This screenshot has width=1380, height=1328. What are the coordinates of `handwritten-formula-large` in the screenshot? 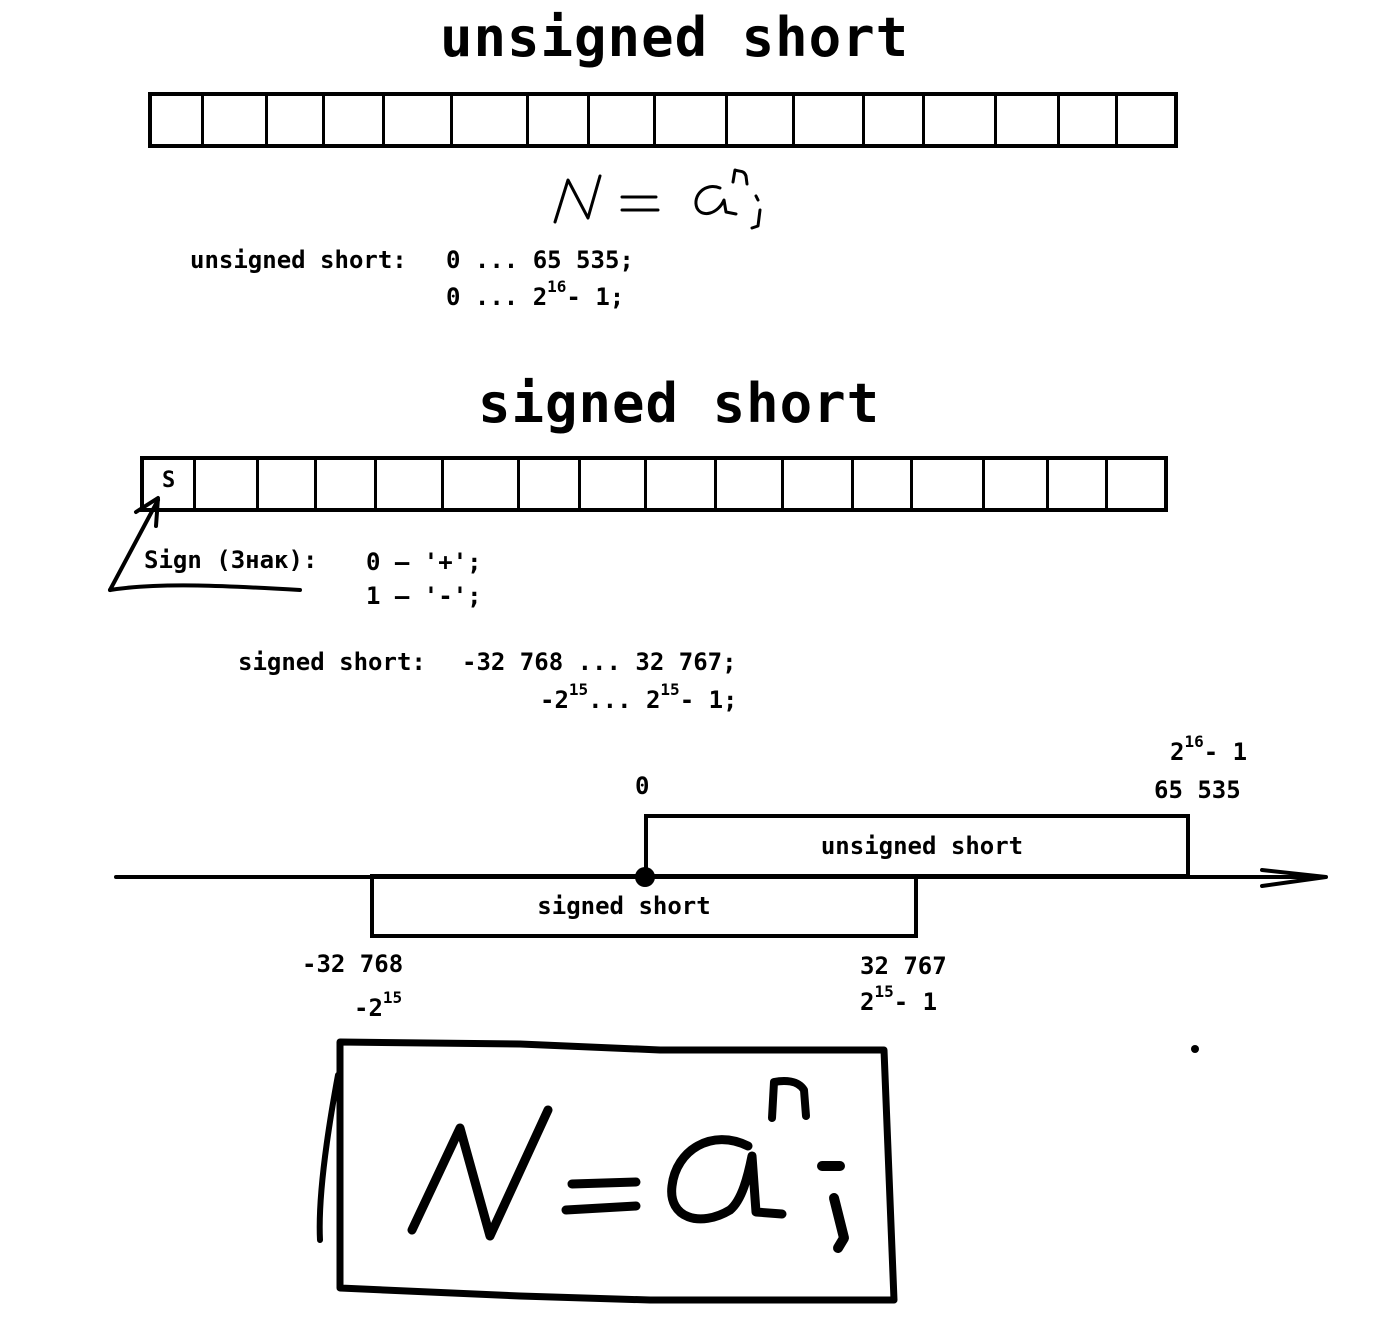 It's located at (607, 1171).